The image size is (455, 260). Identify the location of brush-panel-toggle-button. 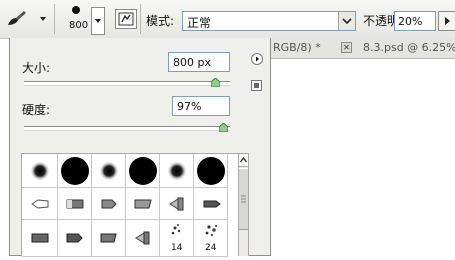
(126, 19).